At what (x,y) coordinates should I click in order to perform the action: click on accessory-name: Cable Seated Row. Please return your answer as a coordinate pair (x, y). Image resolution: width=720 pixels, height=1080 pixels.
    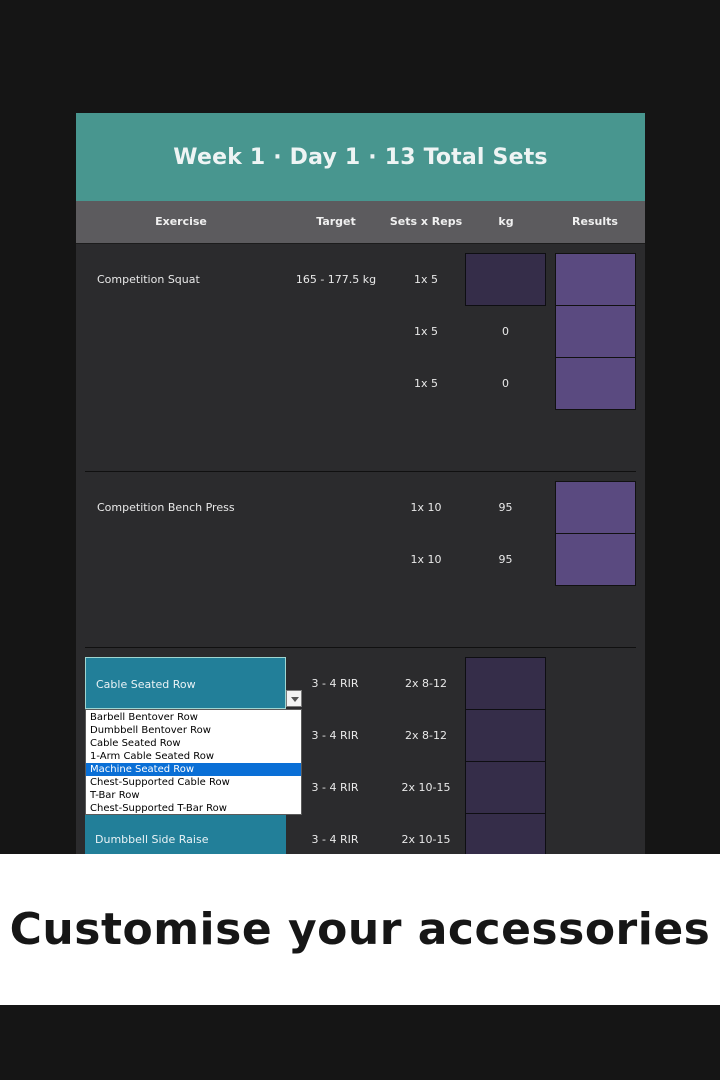
    Looking at the image, I should click on (146, 684).